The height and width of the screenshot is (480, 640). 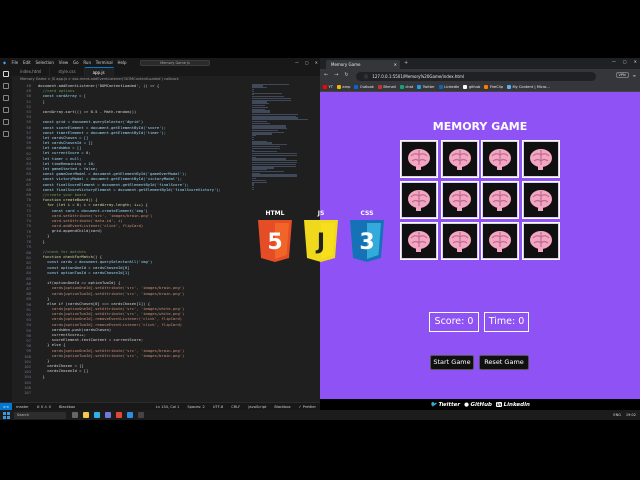 What do you see at coordinates (85, 415) in the screenshot?
I see `file-explorer-icon` at bounding box center [85, 415].